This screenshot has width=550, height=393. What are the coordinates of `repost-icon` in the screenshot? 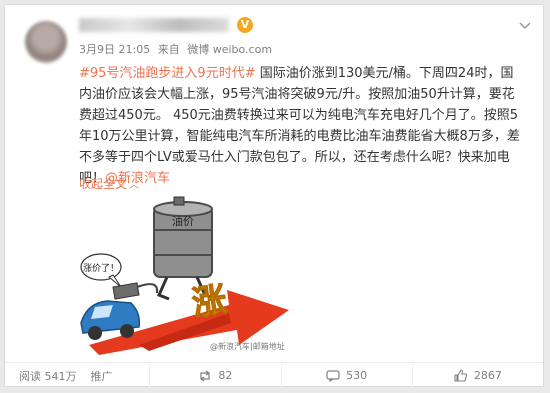 It's located at (205, 376).